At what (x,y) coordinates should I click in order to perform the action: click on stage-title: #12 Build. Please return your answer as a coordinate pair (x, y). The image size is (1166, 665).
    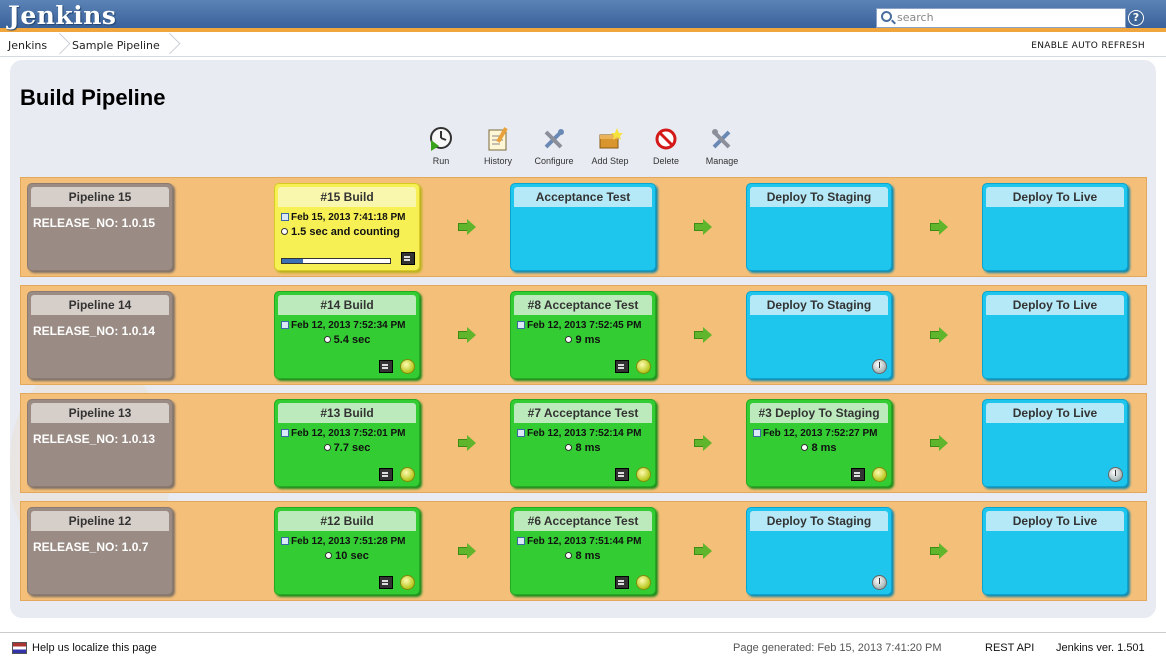
    Looking at the image, I should click on (347, 521).